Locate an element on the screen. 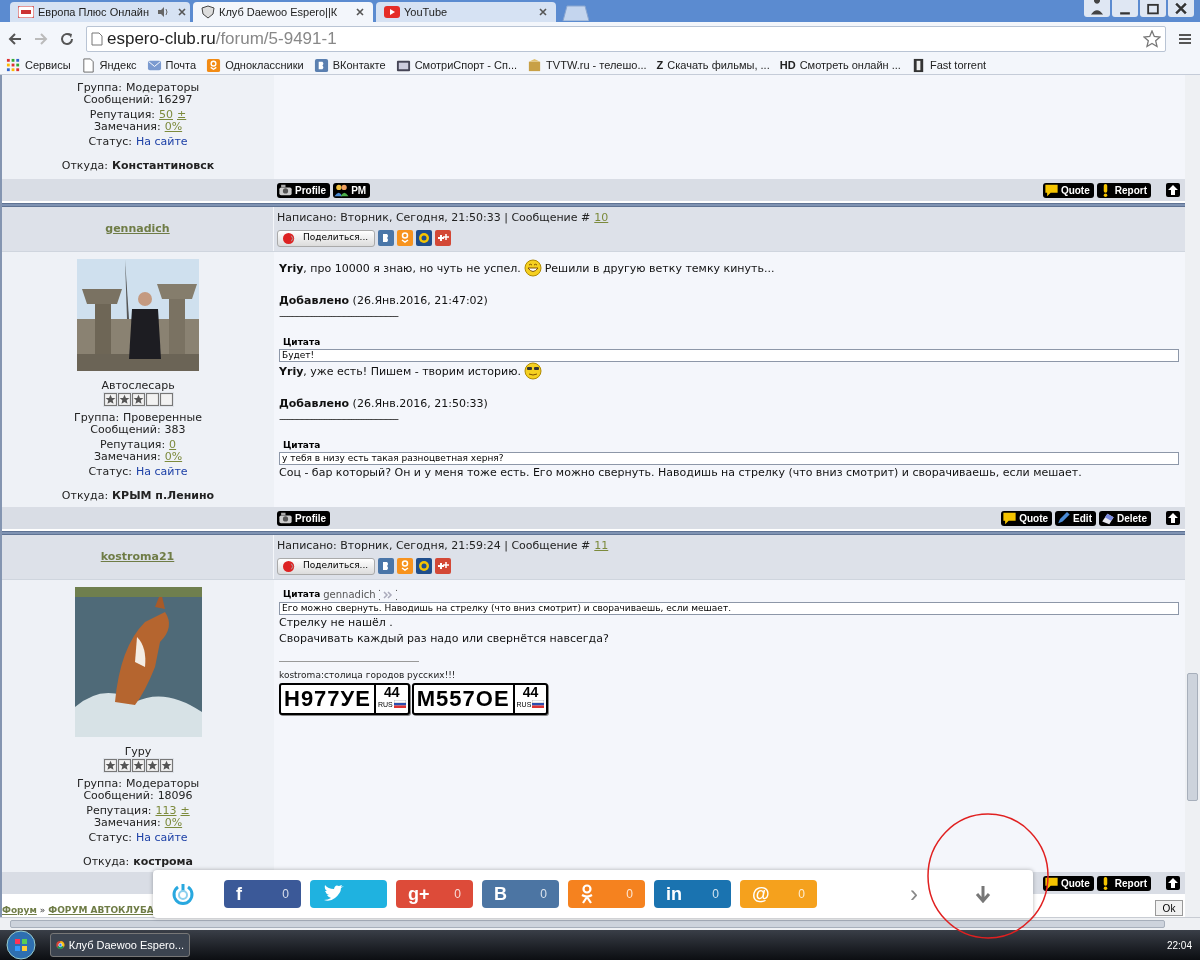 This screenshot has width=1200, height=960. browser-tab: Клуб Daewoo Espero||К is located at coordinates (283, 12).